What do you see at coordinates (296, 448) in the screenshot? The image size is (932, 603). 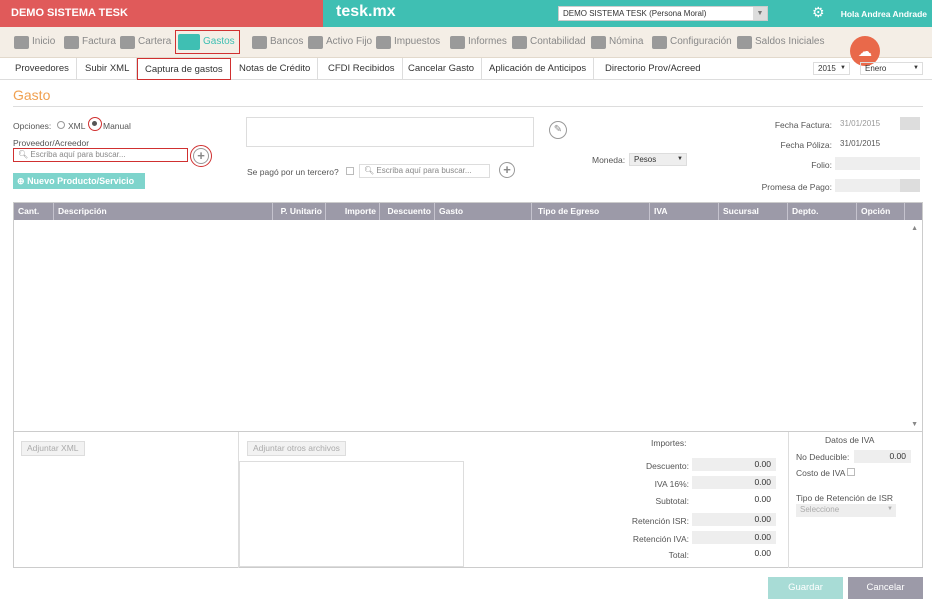 I see `attach-files-button: Adjuntar otros archivos` at bounding box center [296, 448].